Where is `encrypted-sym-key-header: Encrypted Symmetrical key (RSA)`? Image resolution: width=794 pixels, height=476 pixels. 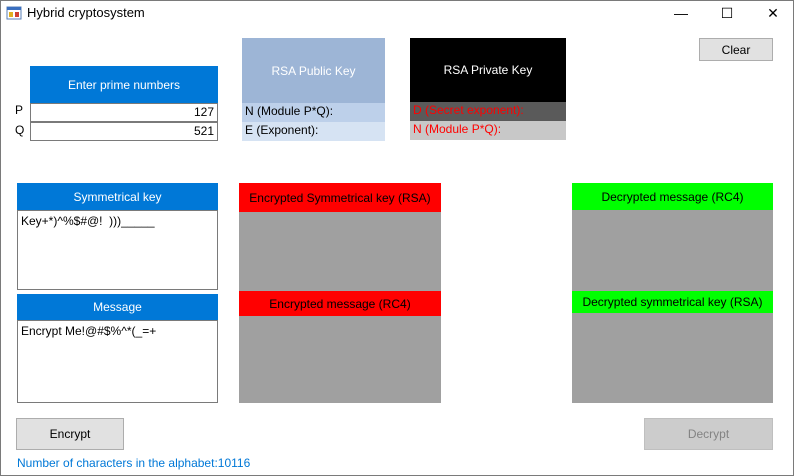 encrypted-sym-key-header: Encrypted Symmetrical key (RSA) is located at coordinates (340, 197).